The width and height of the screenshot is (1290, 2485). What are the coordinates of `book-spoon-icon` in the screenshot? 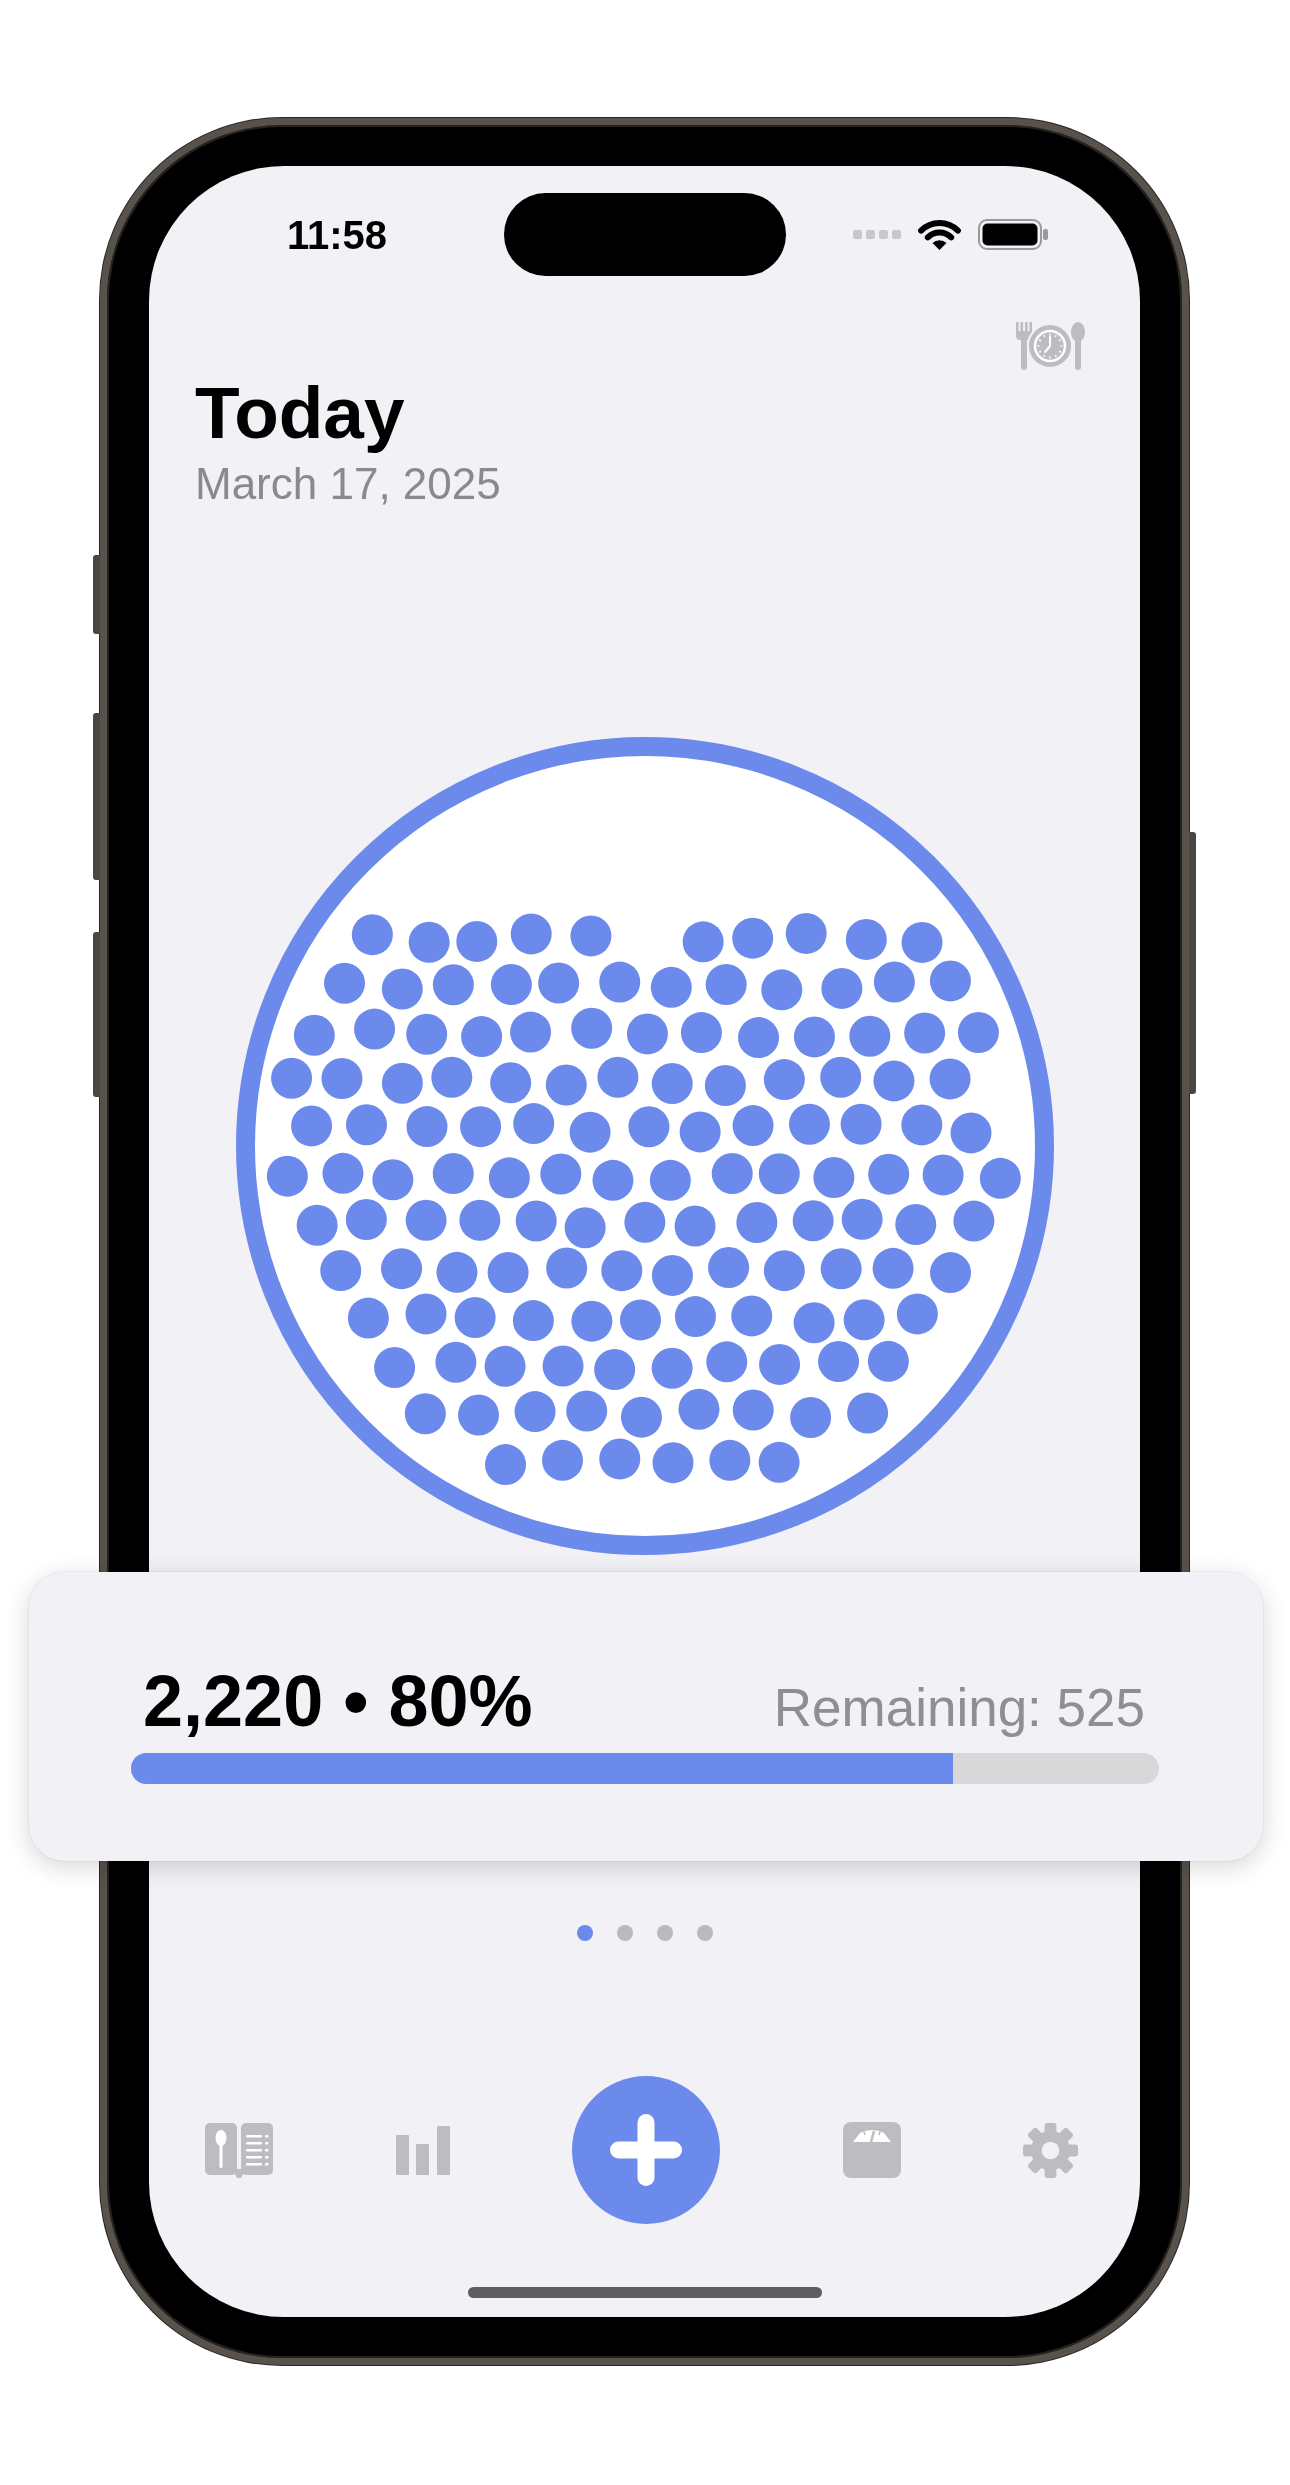 It's located at (239, 2150).